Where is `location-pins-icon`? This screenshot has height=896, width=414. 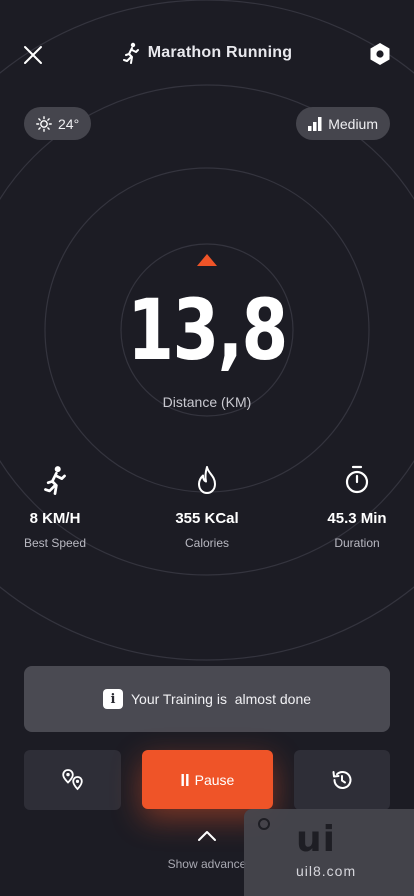
location-pins-icon is located at coordinates (72, 780).